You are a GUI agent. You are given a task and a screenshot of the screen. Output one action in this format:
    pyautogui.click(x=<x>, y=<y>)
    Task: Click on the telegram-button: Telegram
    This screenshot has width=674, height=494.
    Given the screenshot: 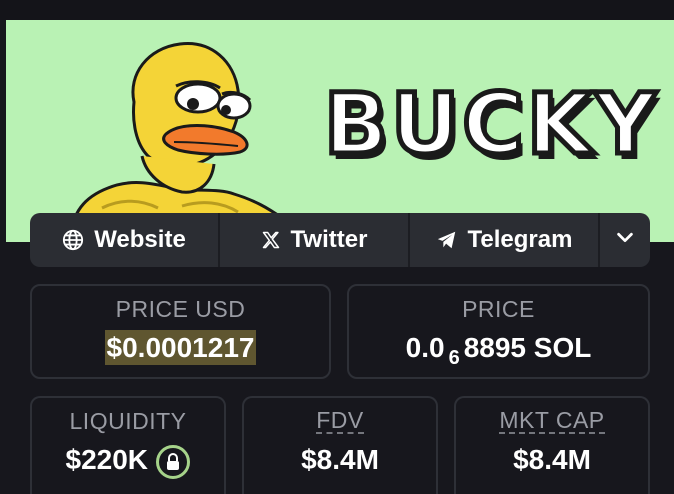 What is the action you would take?
    pyautogui.click(x=505, y=240)
    